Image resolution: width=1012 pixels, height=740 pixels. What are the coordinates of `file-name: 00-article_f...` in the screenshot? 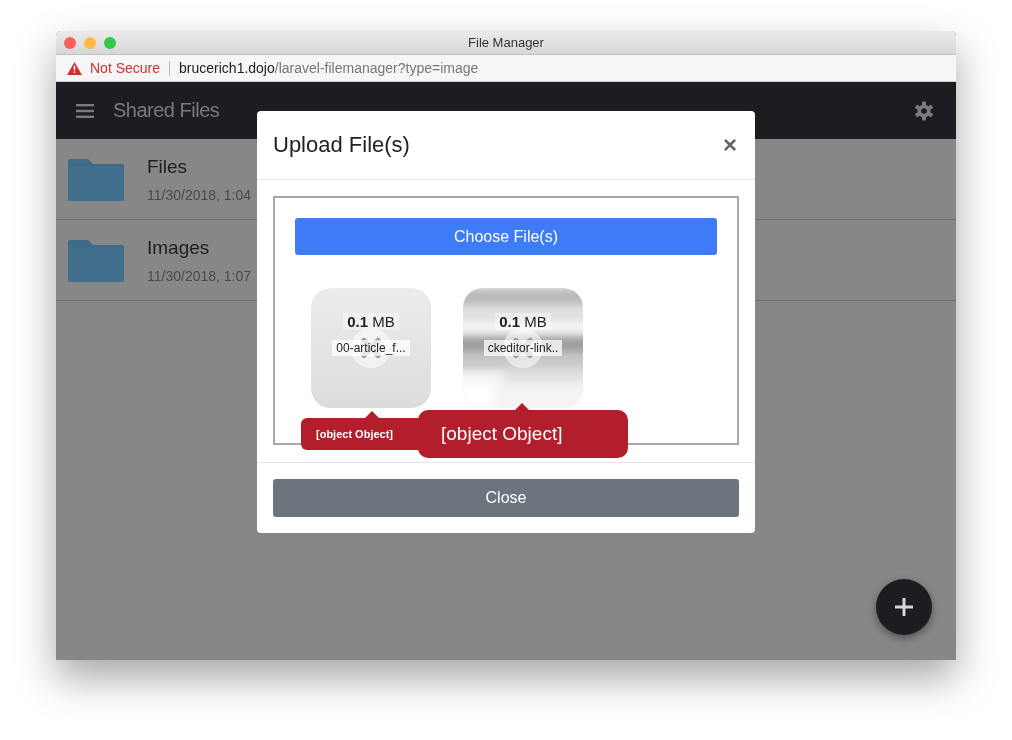 It's located at (371, 348).